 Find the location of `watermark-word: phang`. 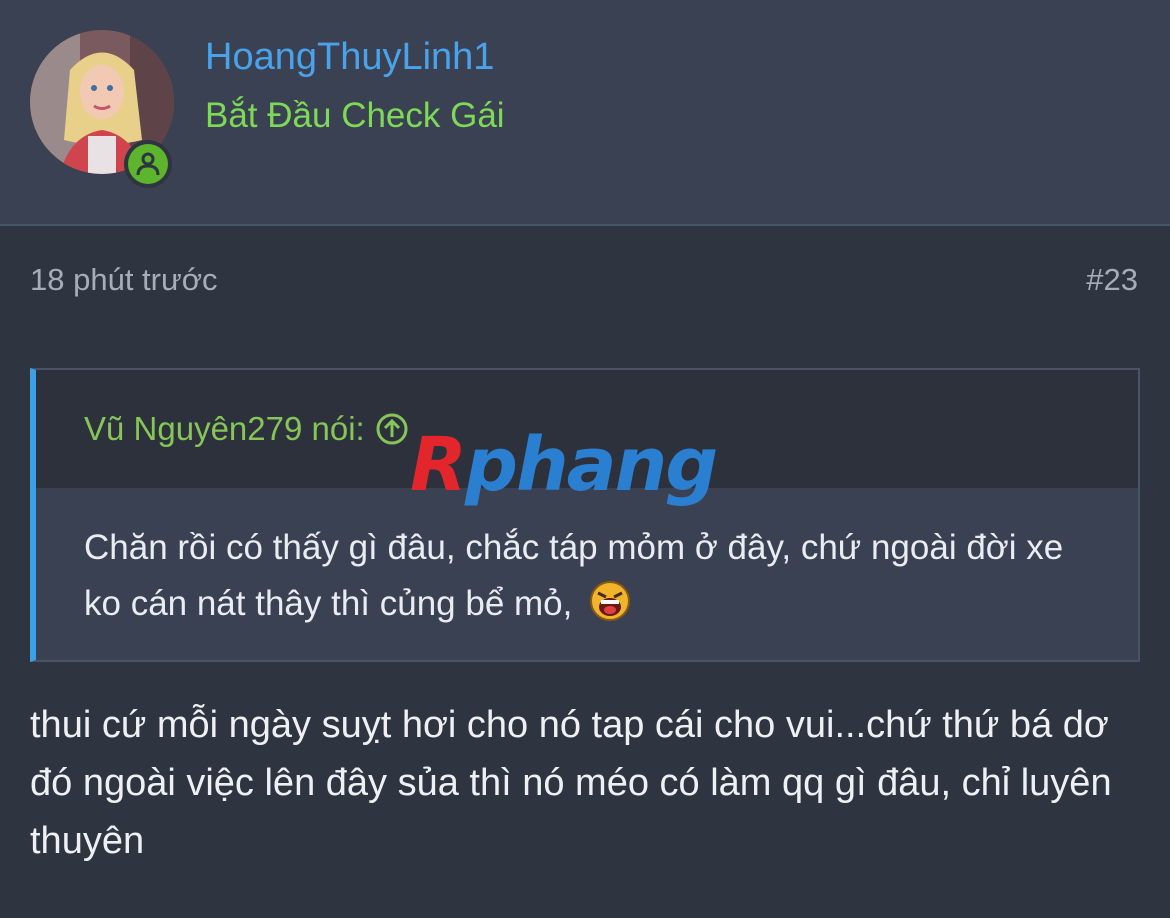

watermark-word: phang is located at coordinates (591, 465).